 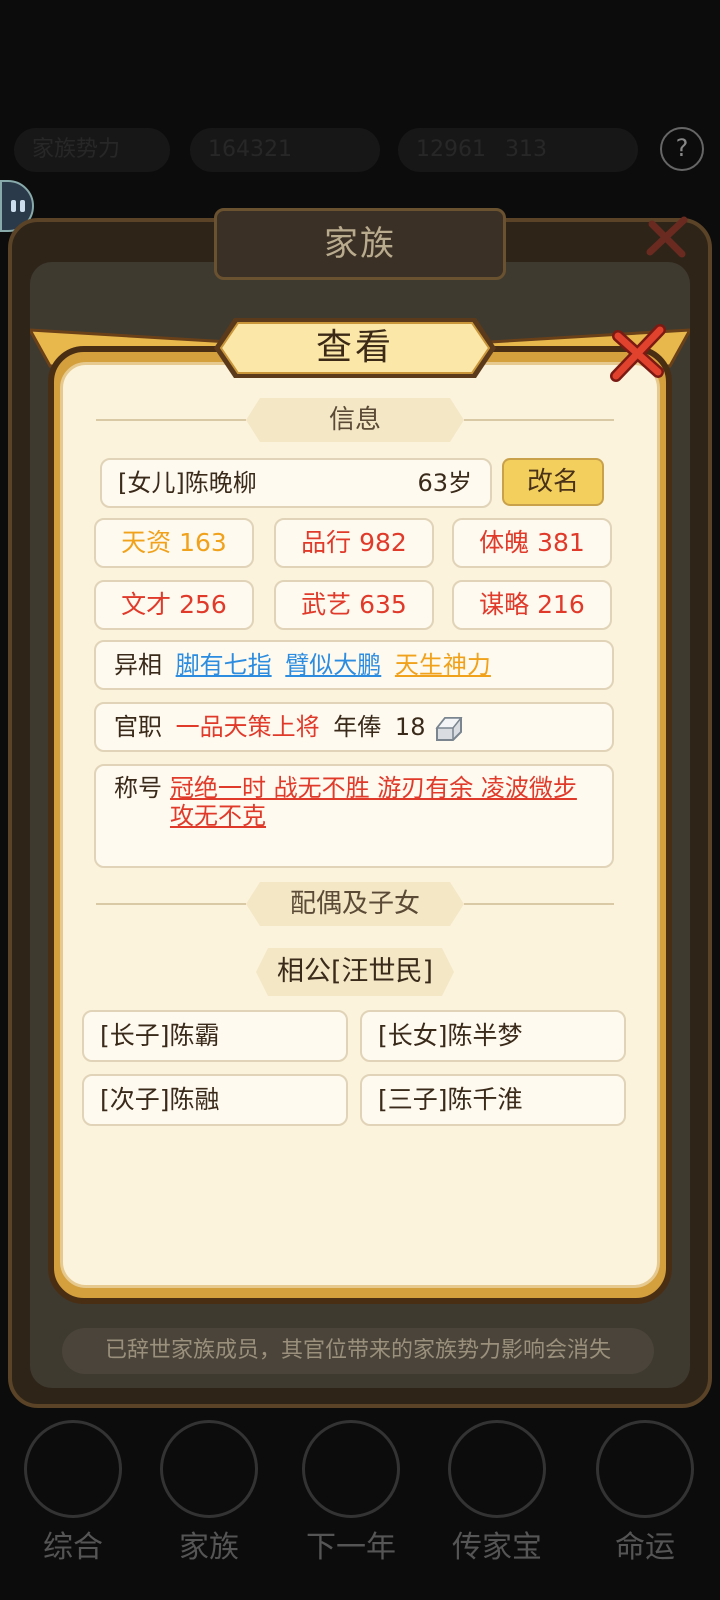 What do you see at coordinates (224, 665) in the screenshot?
I see `trait-link: 脚有七指` at bounding box center [224, 665].